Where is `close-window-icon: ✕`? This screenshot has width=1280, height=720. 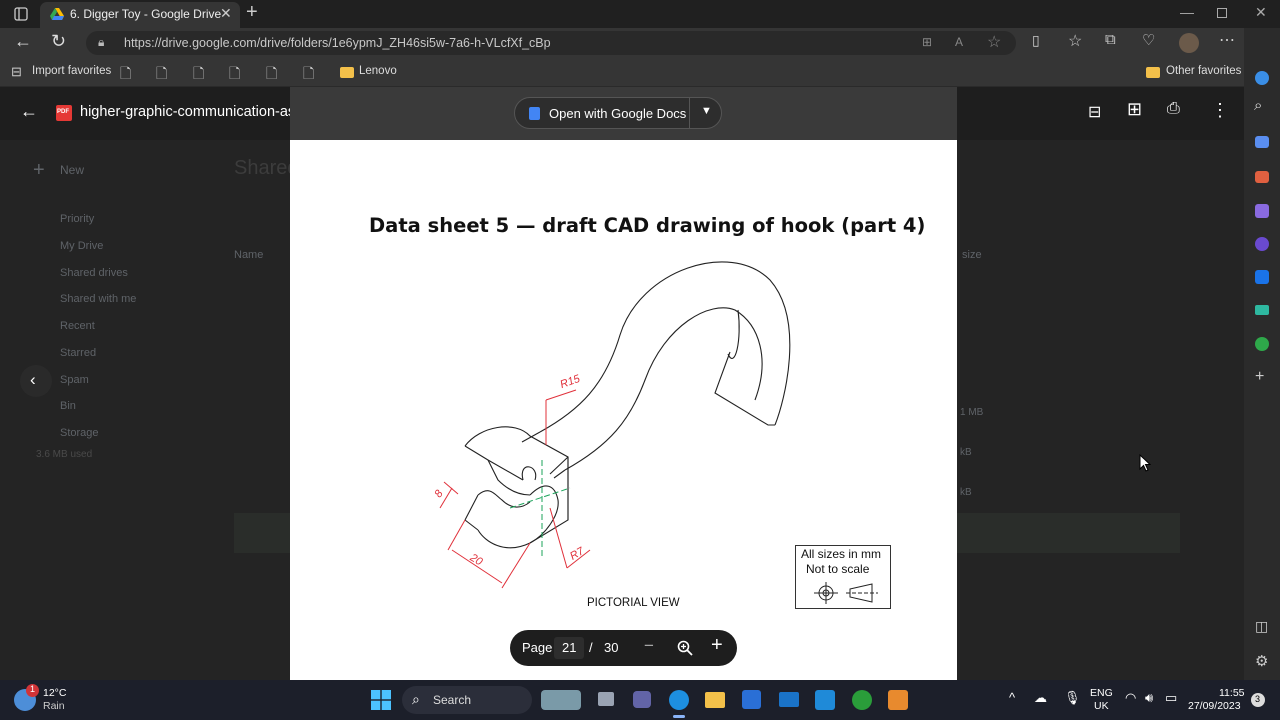 close-window-icon: ✕ is located at coordinates (1261, 12).